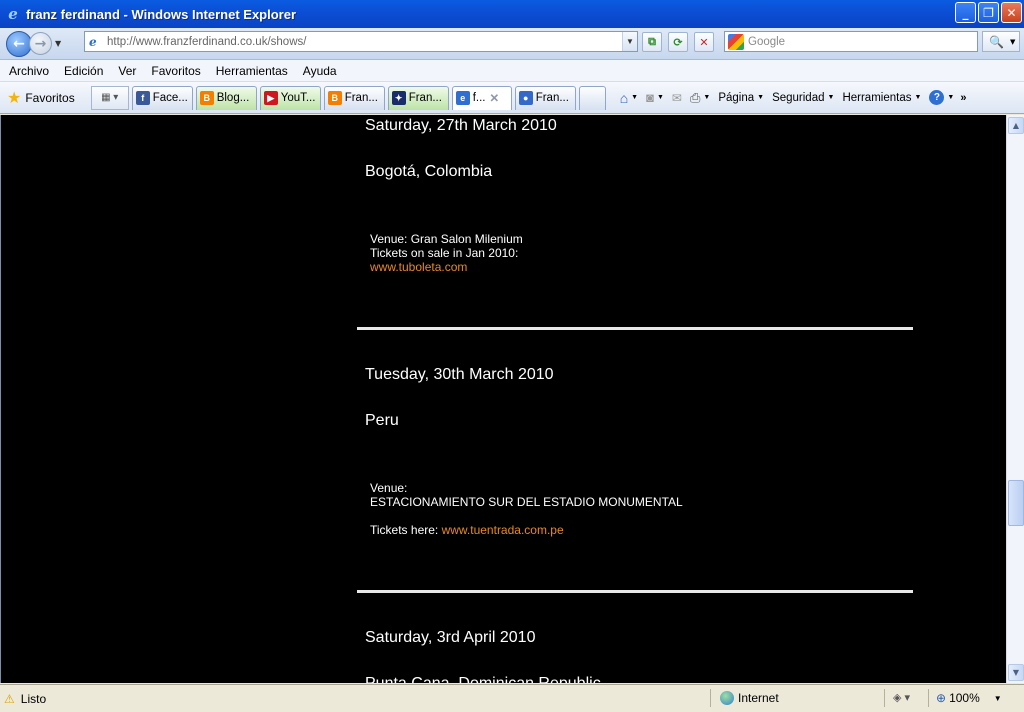 The image size is (1024, 712). I want to click on feeds-button: ◙ ▼, so click(655, 97).